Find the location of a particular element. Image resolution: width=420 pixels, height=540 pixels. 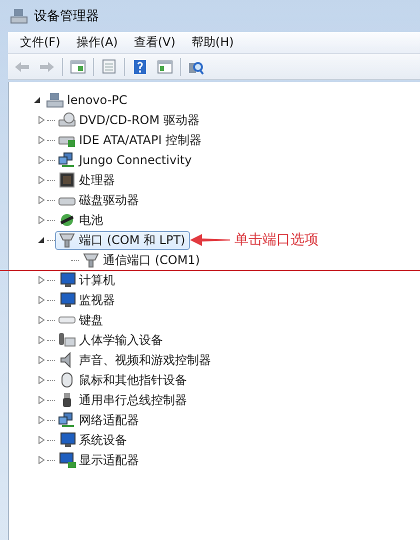

annotation-text: 单击端口选项 is located at coordinates (276, 240).